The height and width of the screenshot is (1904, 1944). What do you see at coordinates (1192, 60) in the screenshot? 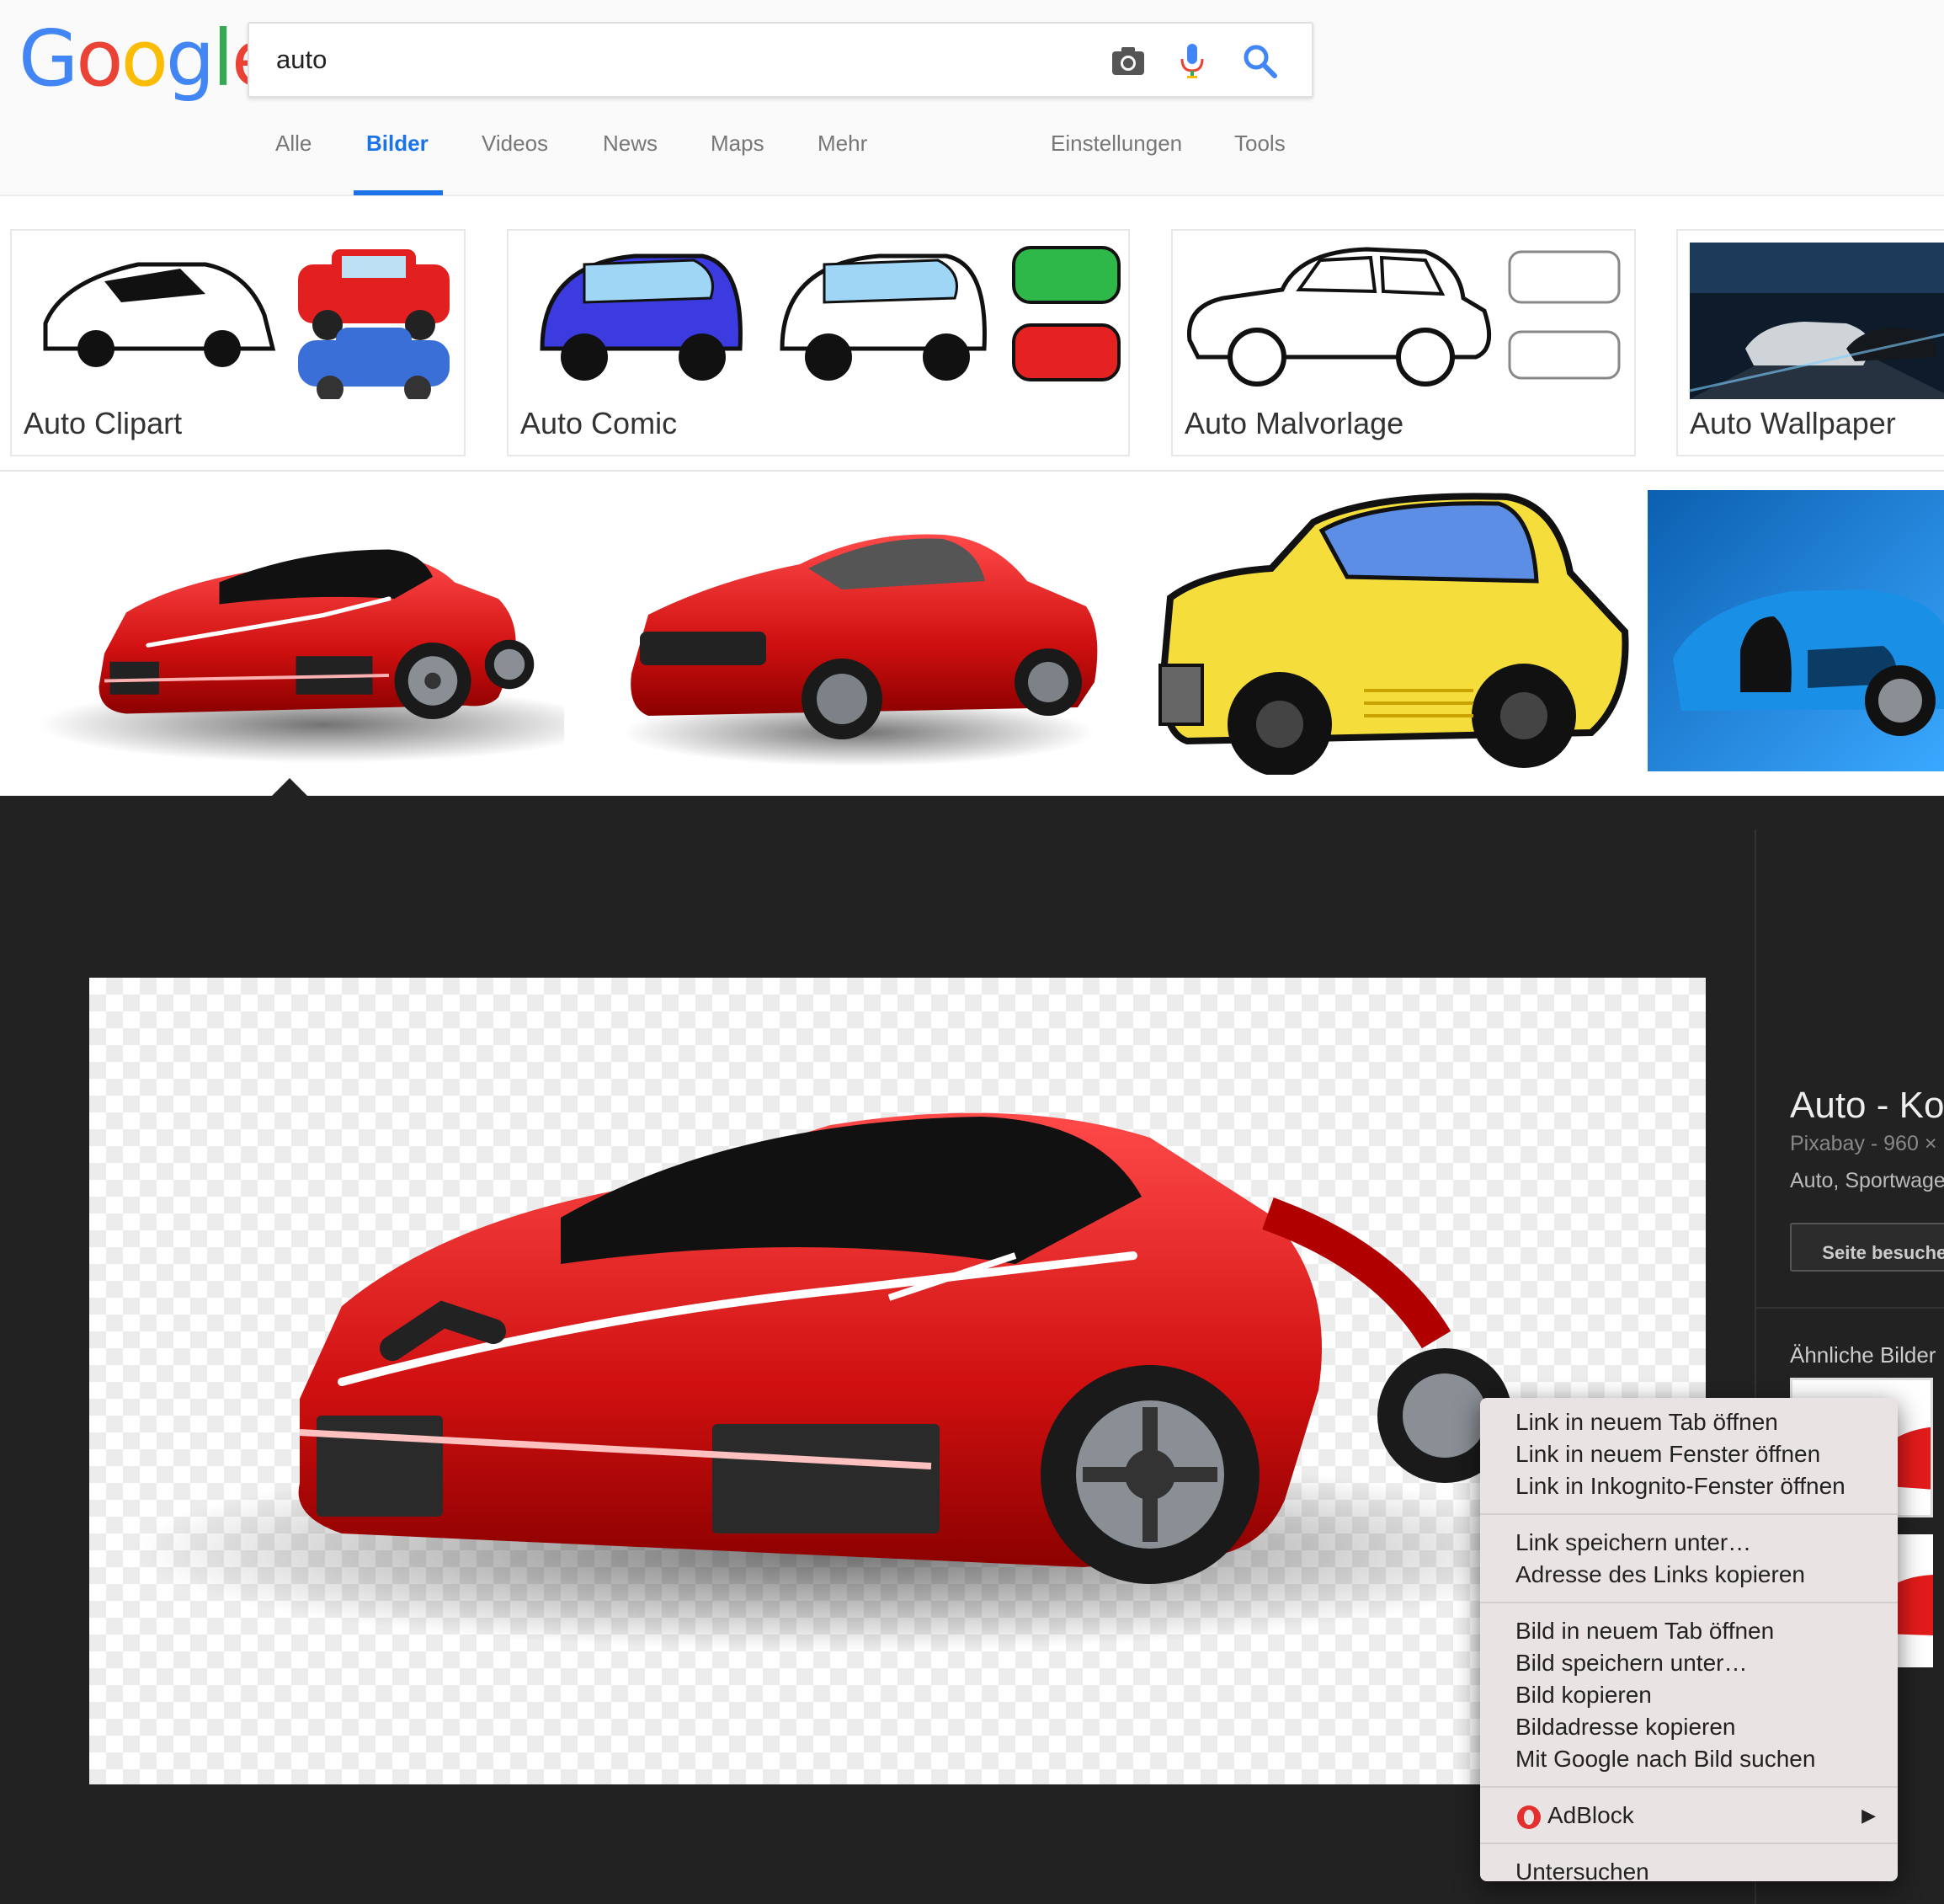
I see `microphone-icon` at bounding box center [1192, 60].